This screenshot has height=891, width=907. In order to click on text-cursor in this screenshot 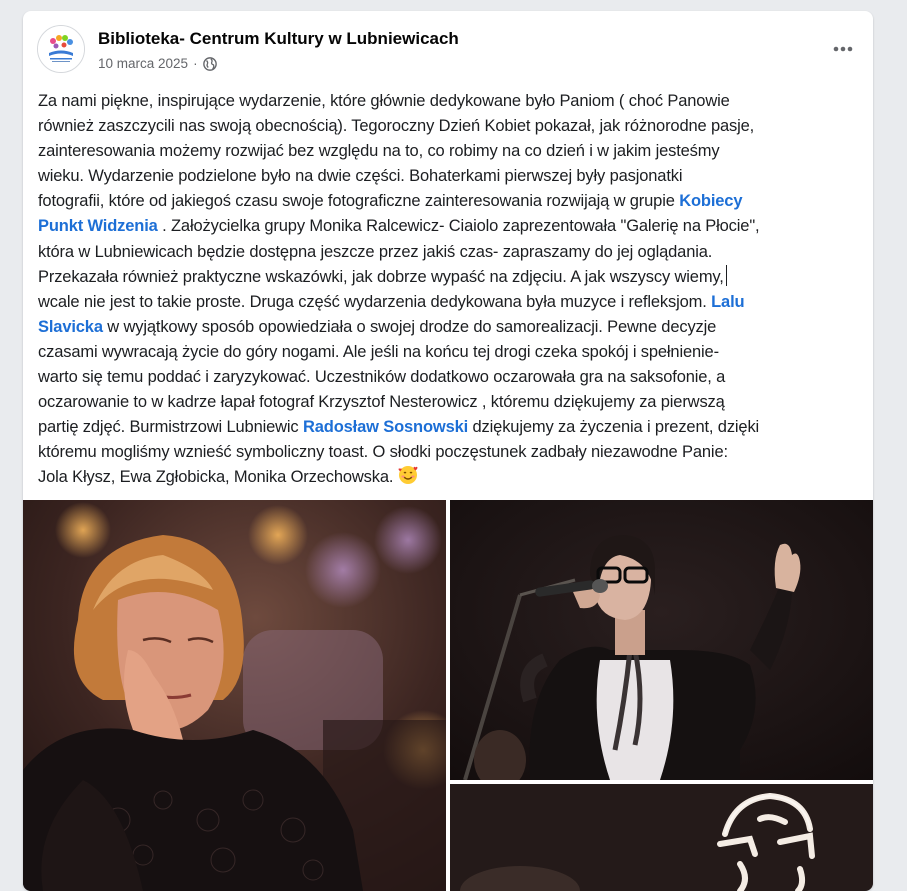, I will do `click(726, 275)`.